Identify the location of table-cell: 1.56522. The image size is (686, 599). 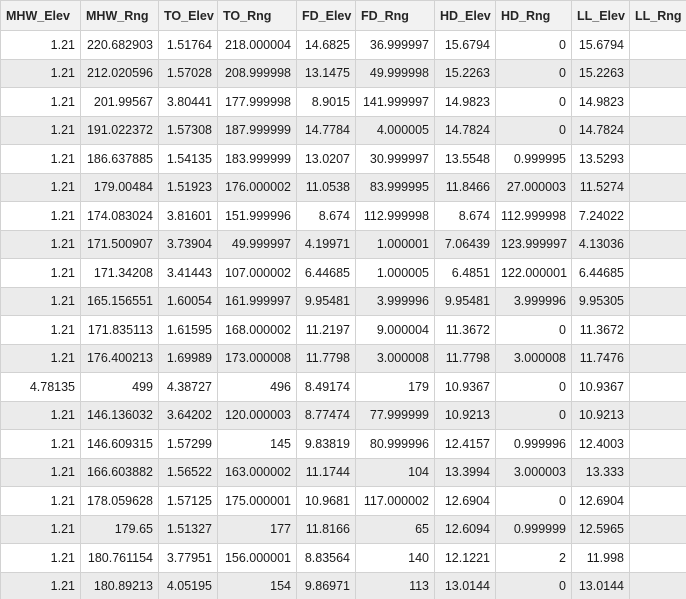
(188, 472).